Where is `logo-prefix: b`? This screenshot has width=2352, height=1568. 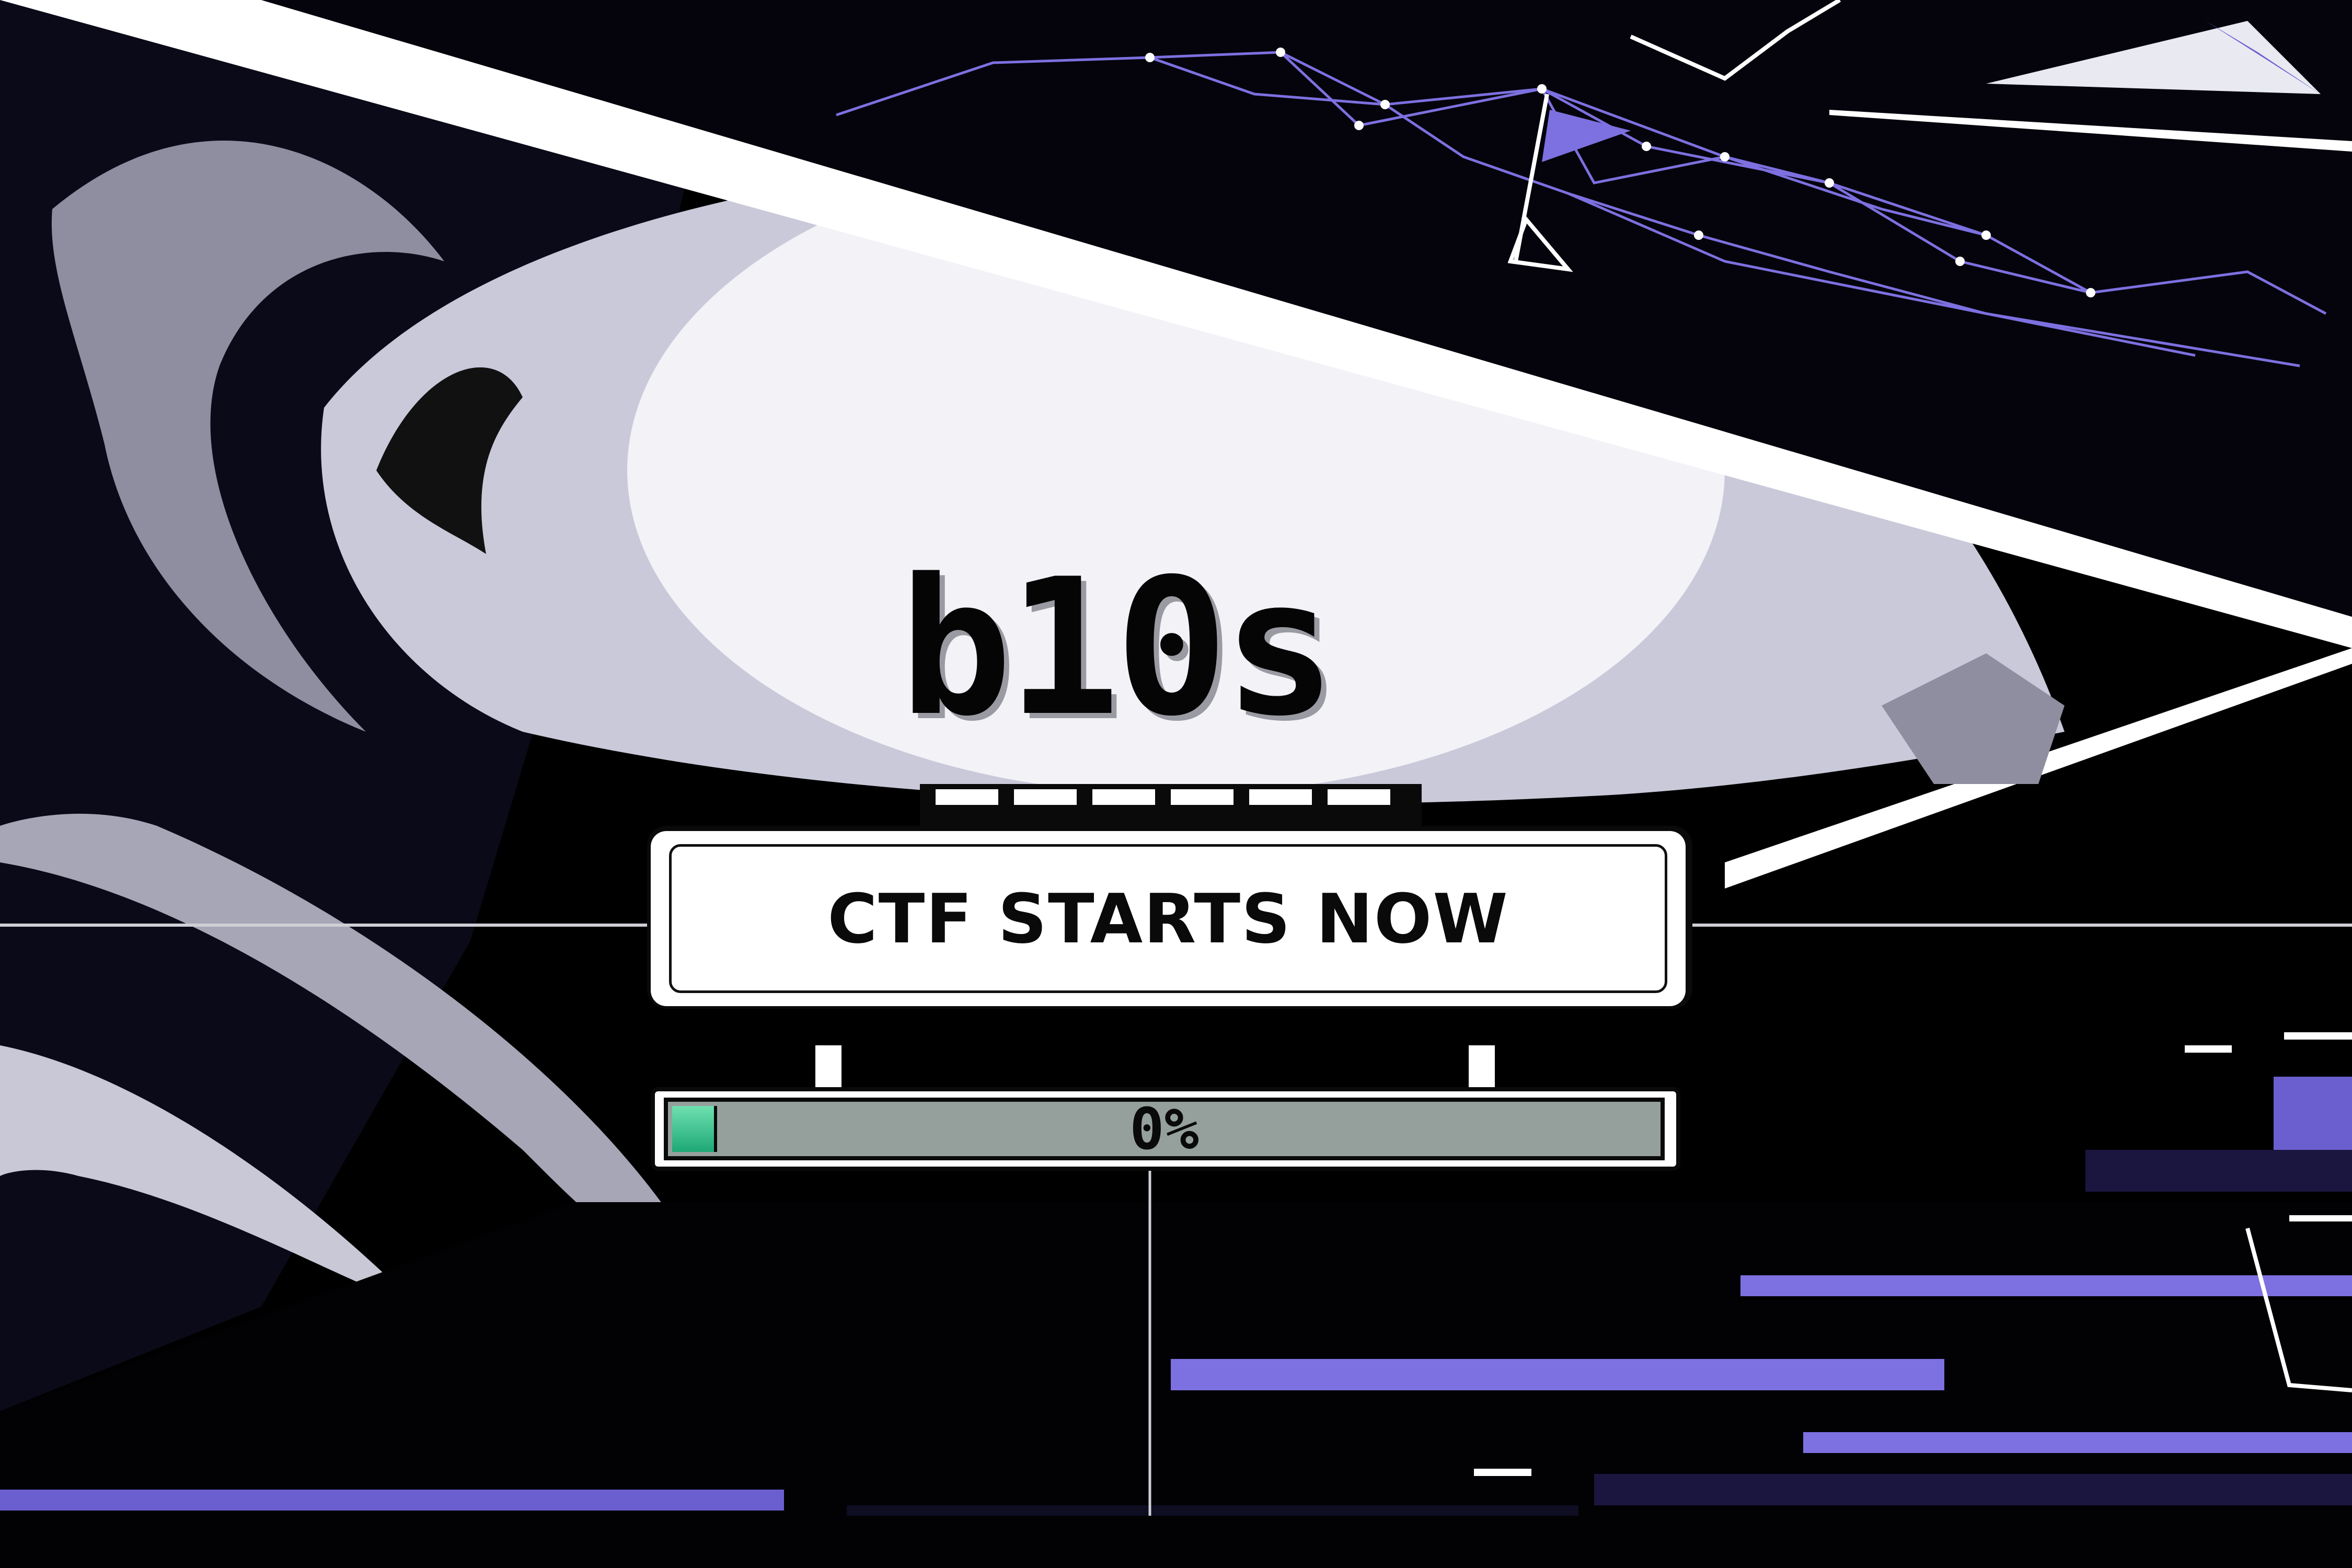 logo-prefix: b is located at coordinates (955, 647).